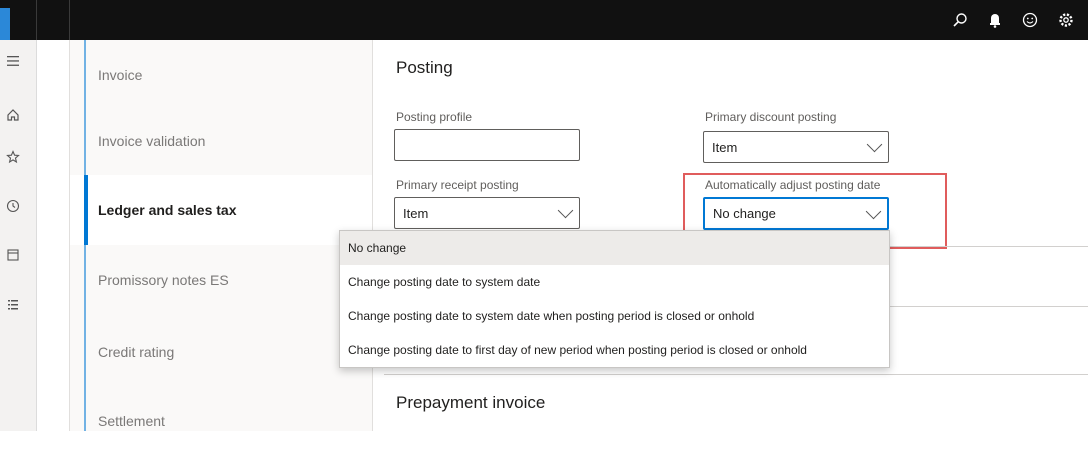 The image size is (1088, 456). Describe the element at coordinates (13, 61) in the screenshot. I see `hamburger-menu-icon` at that location.